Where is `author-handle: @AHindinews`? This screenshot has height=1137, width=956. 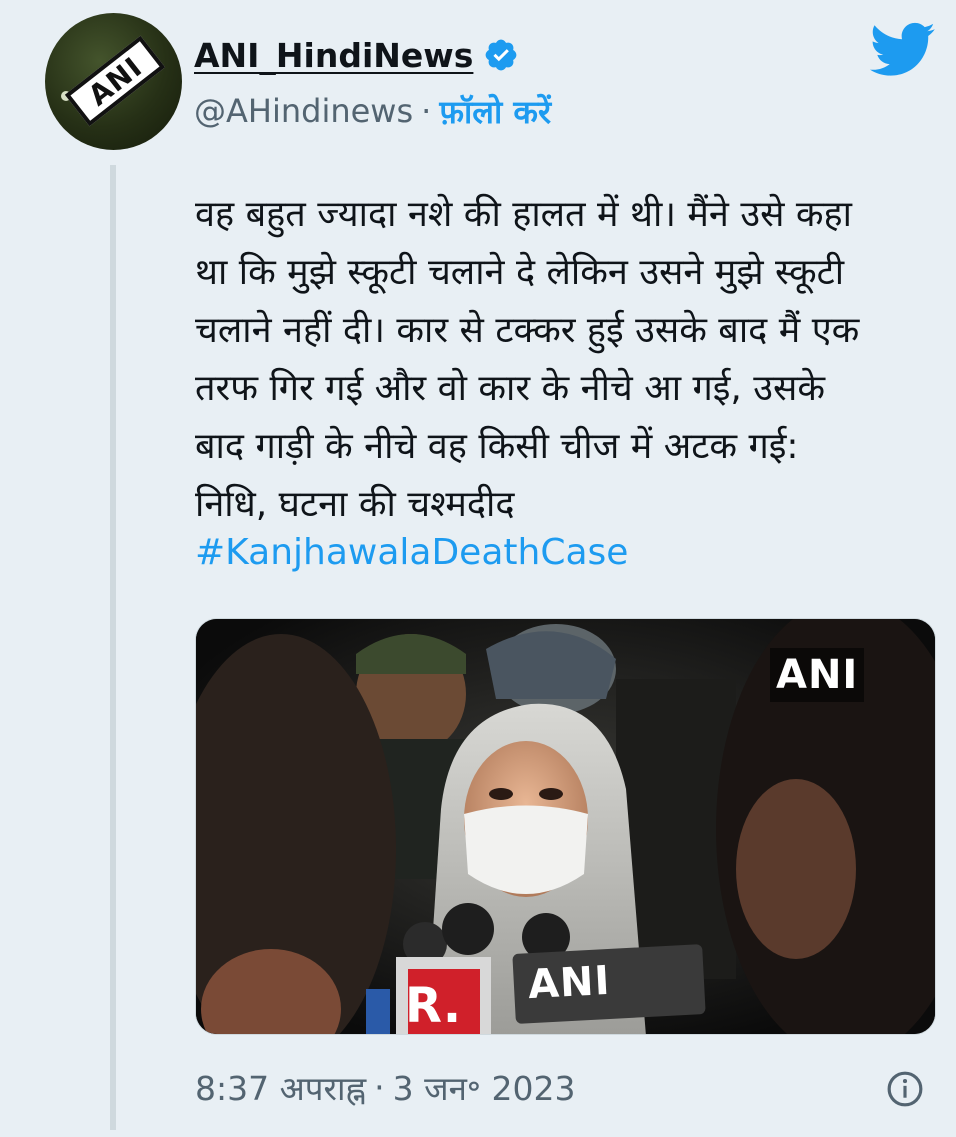 author-handle: @AHindinews is located at coordinates (303, 111).